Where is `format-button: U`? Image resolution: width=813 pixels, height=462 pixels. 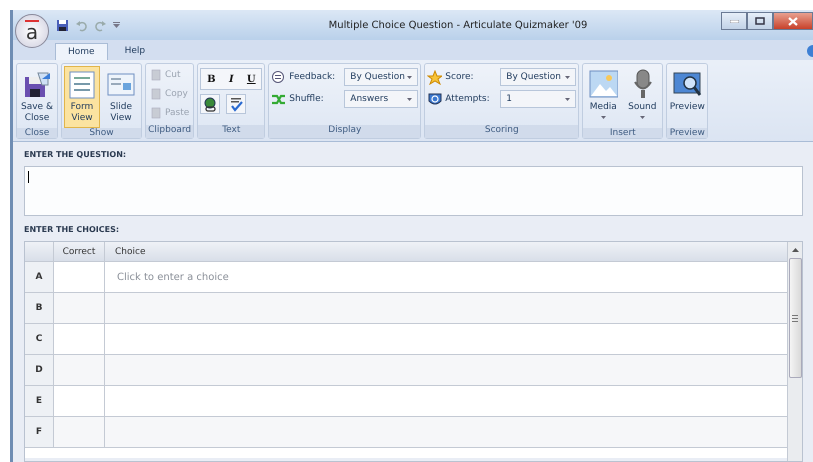
format-button: U is located at coordinates (251, 79).